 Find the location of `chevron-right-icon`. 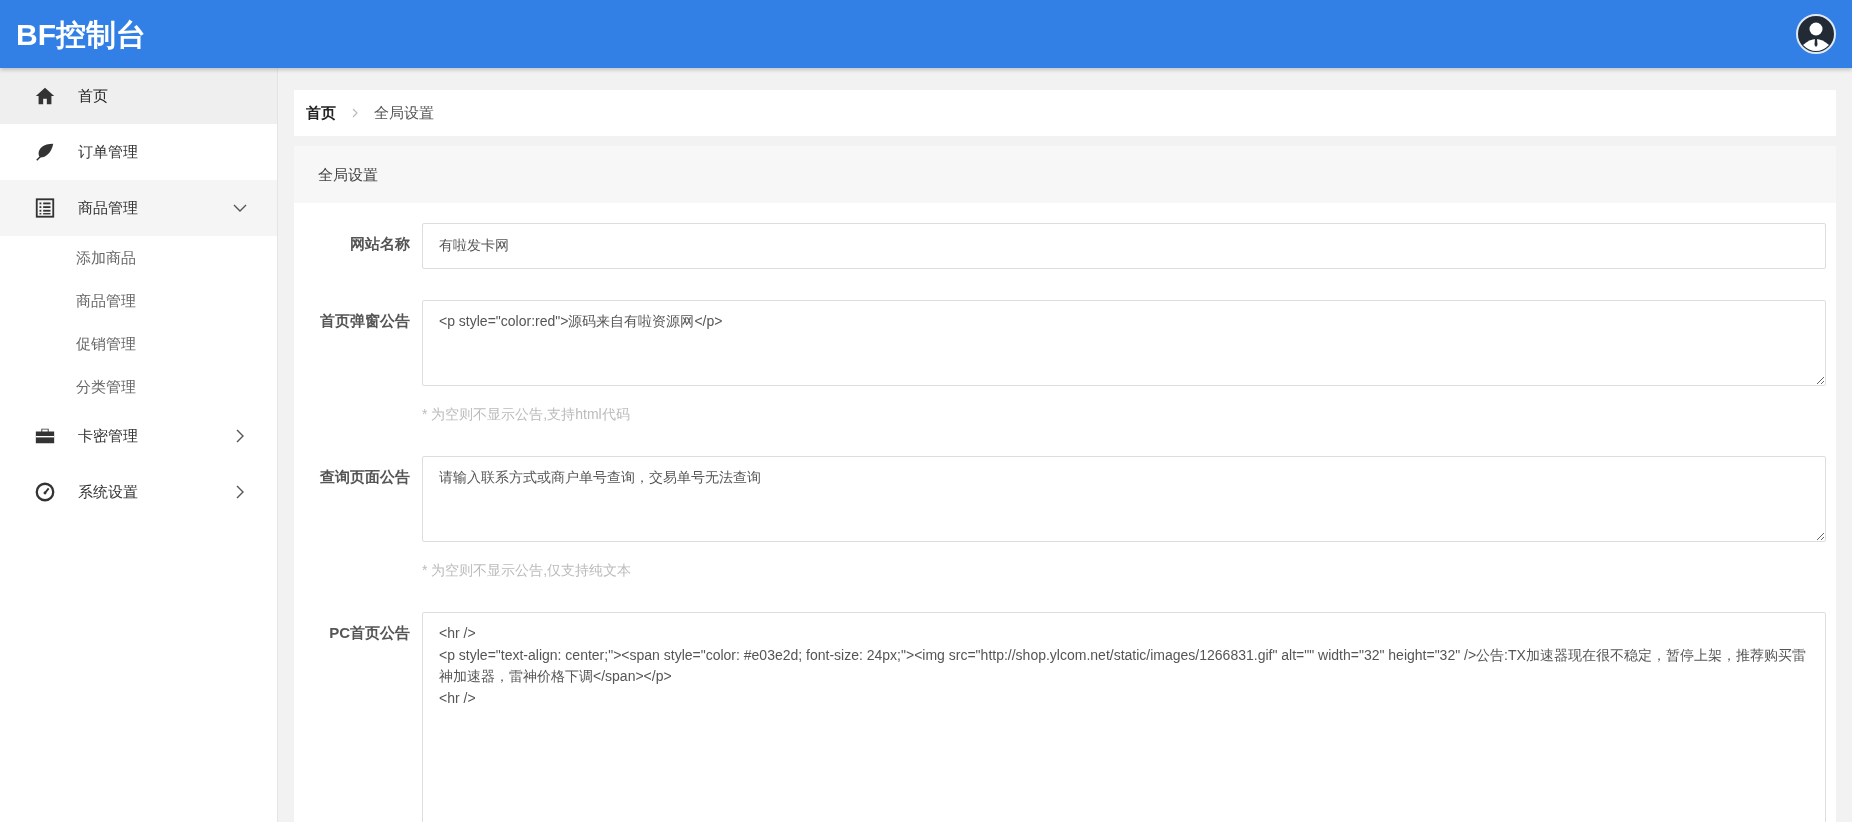

chevron-right-icon is located at coordinates (355, 113).